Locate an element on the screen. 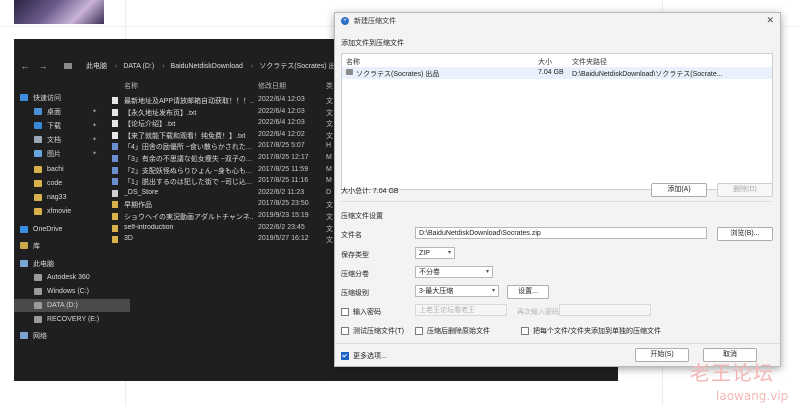 The width and height of the screenshot is (800, 406). file-name: 【来了就能下载和观看！纯免费！】.txt is located at coordinates (185, 136).